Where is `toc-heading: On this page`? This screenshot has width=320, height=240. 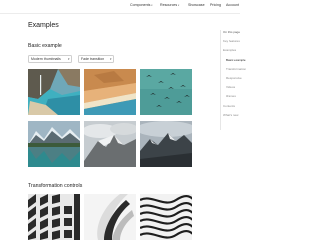 toc-heading: On this page is located at coordinates (232, 32).